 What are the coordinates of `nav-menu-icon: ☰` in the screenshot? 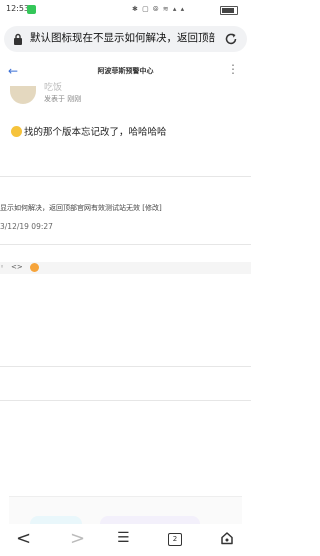 It's located at (123, 538).